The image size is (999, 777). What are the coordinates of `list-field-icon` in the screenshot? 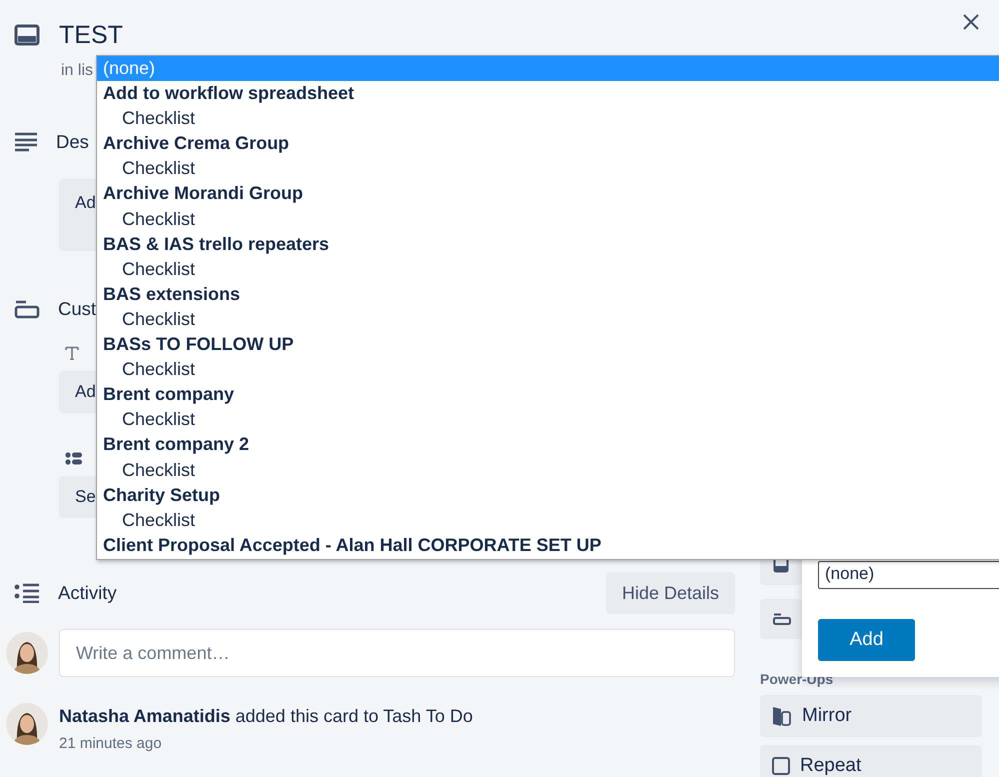 It's located at (74, 458).